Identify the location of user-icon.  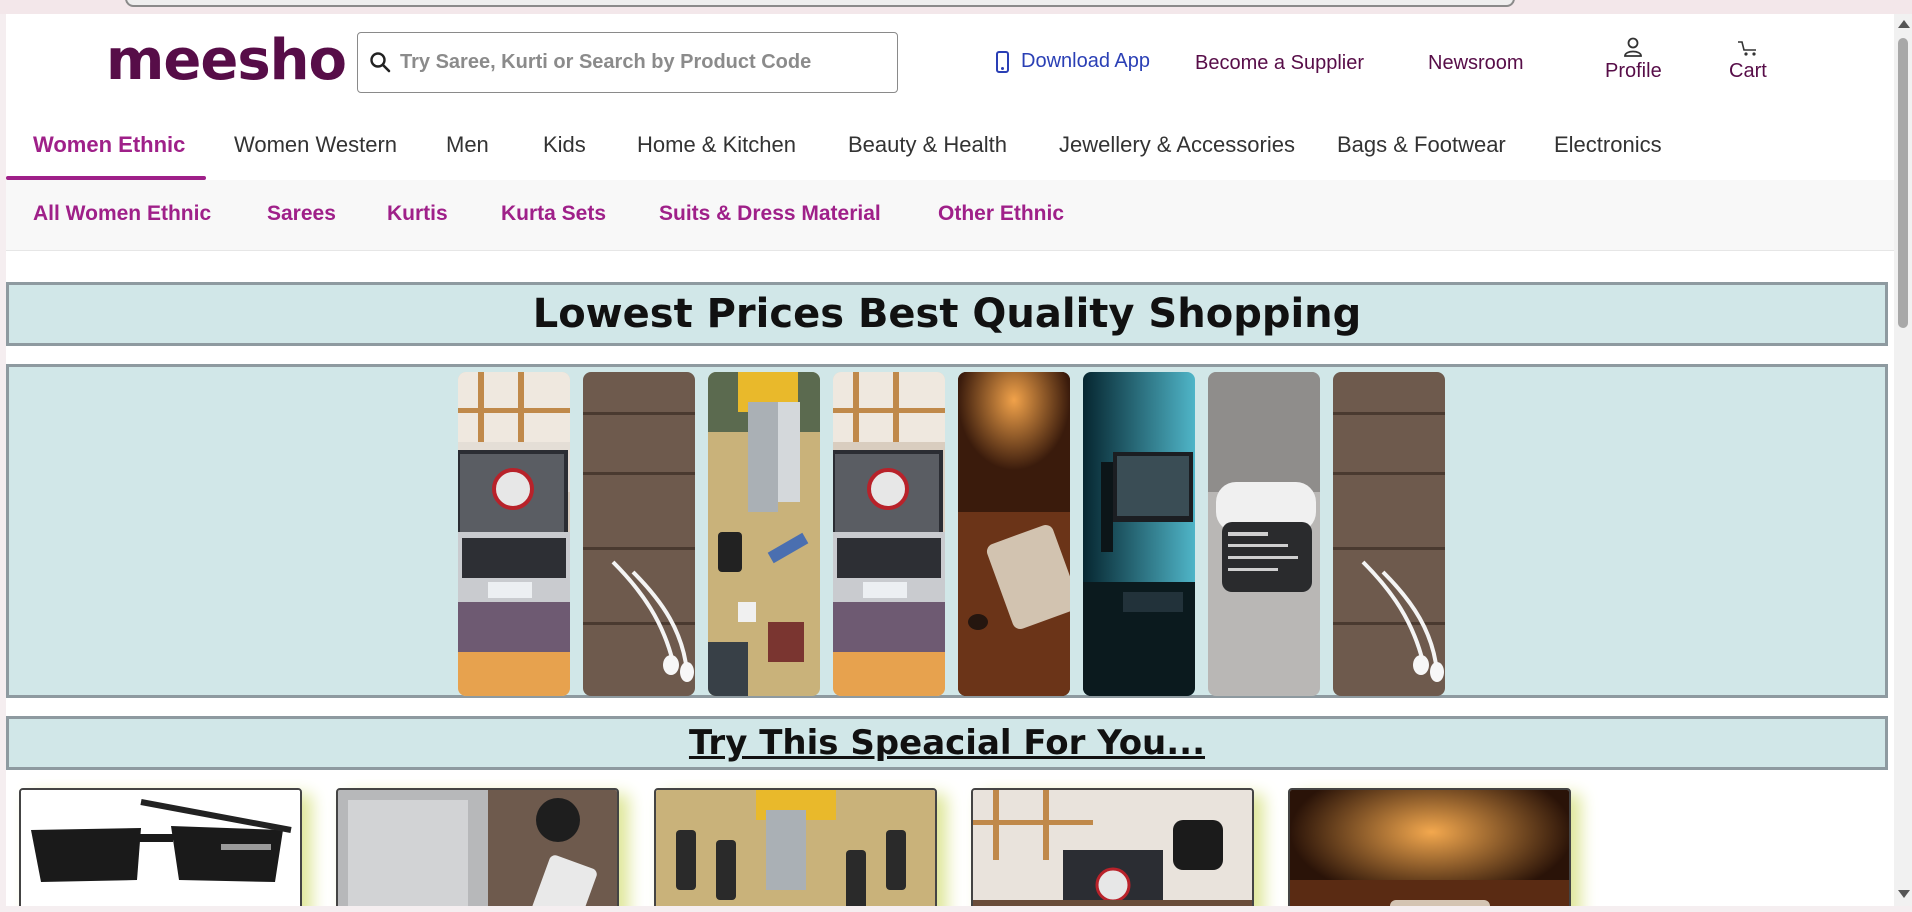
(1633, 47).